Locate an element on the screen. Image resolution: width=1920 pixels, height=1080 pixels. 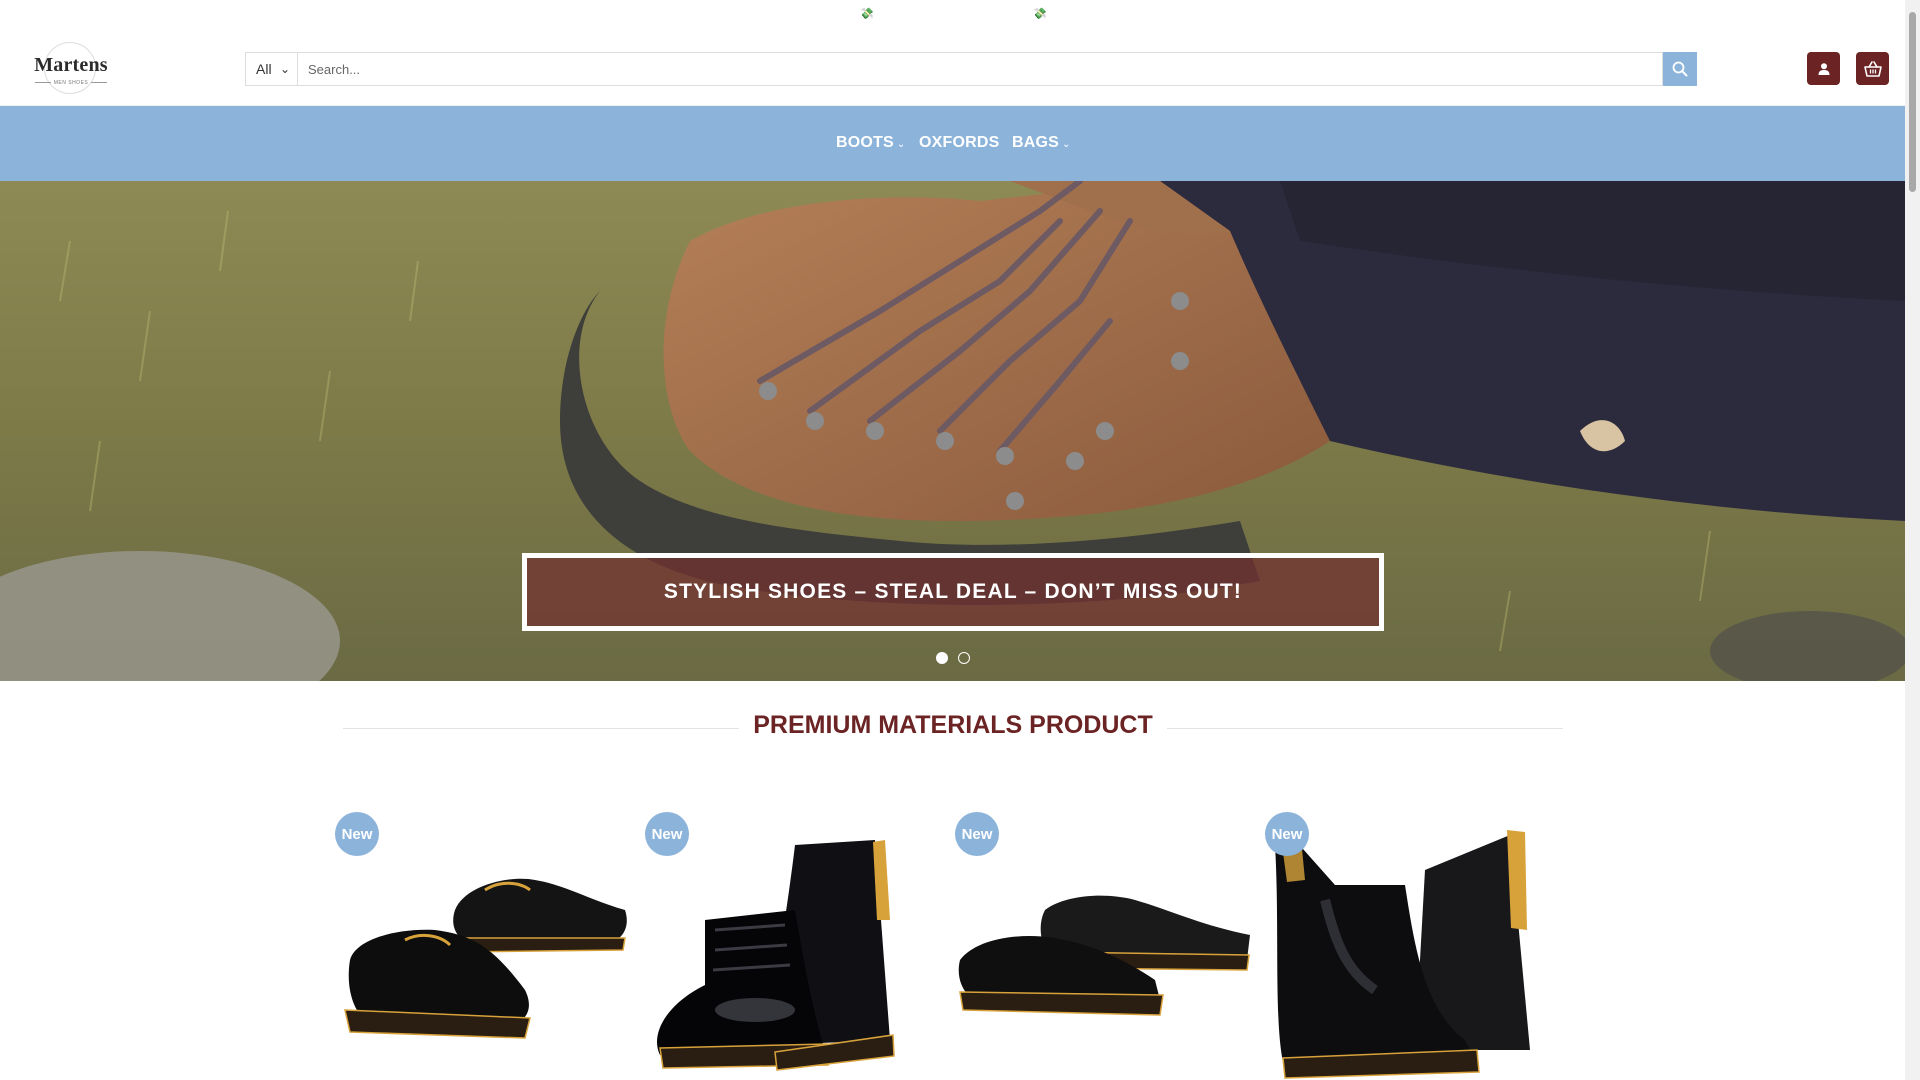
slider-dots is located at coordinates (953, 658).